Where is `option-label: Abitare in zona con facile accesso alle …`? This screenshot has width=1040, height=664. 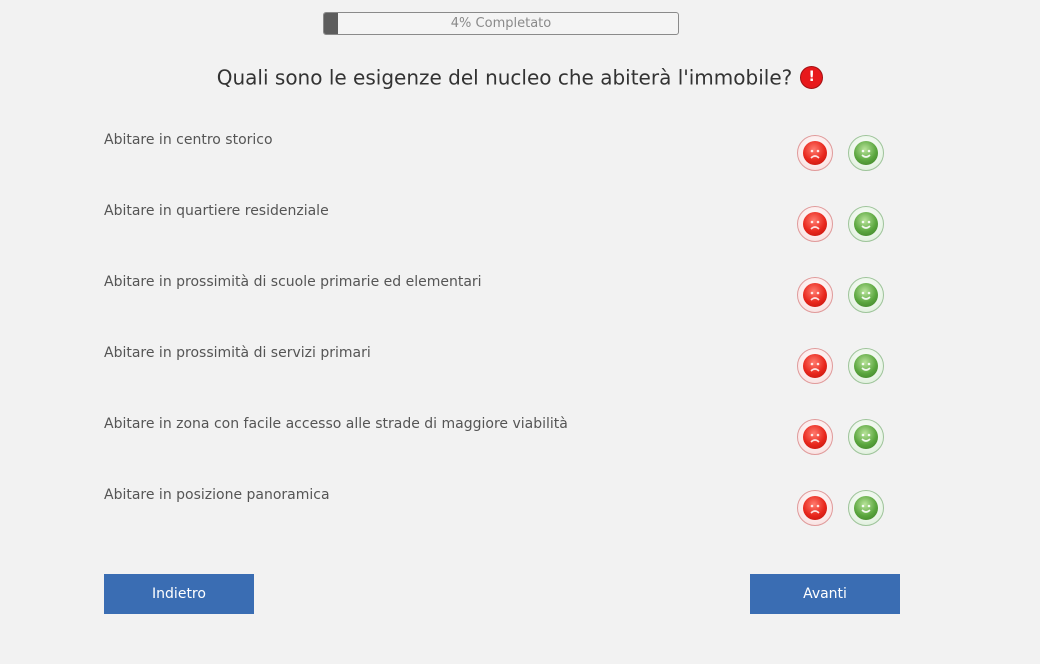 option-label: Abitare in zona con facile accesso alle … is located at coordinates (336, 424).